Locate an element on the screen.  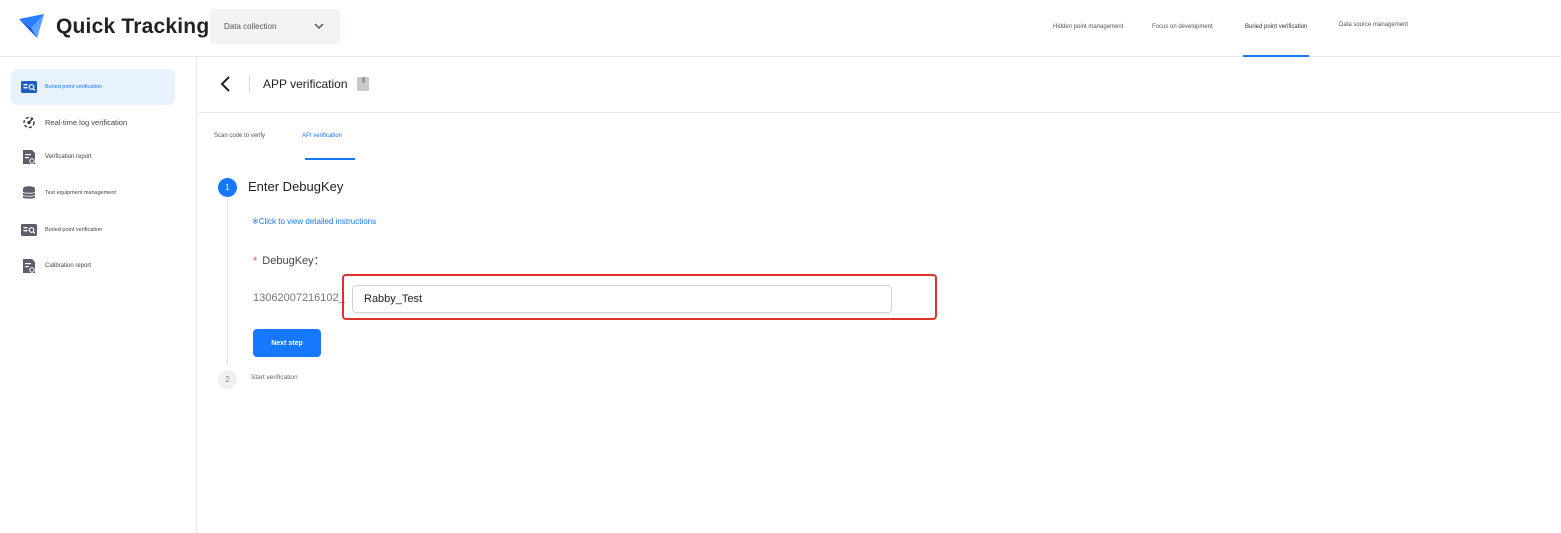
sidebar-item-buried-point-verification: Buried point verification is located at coordinates (93, 87).